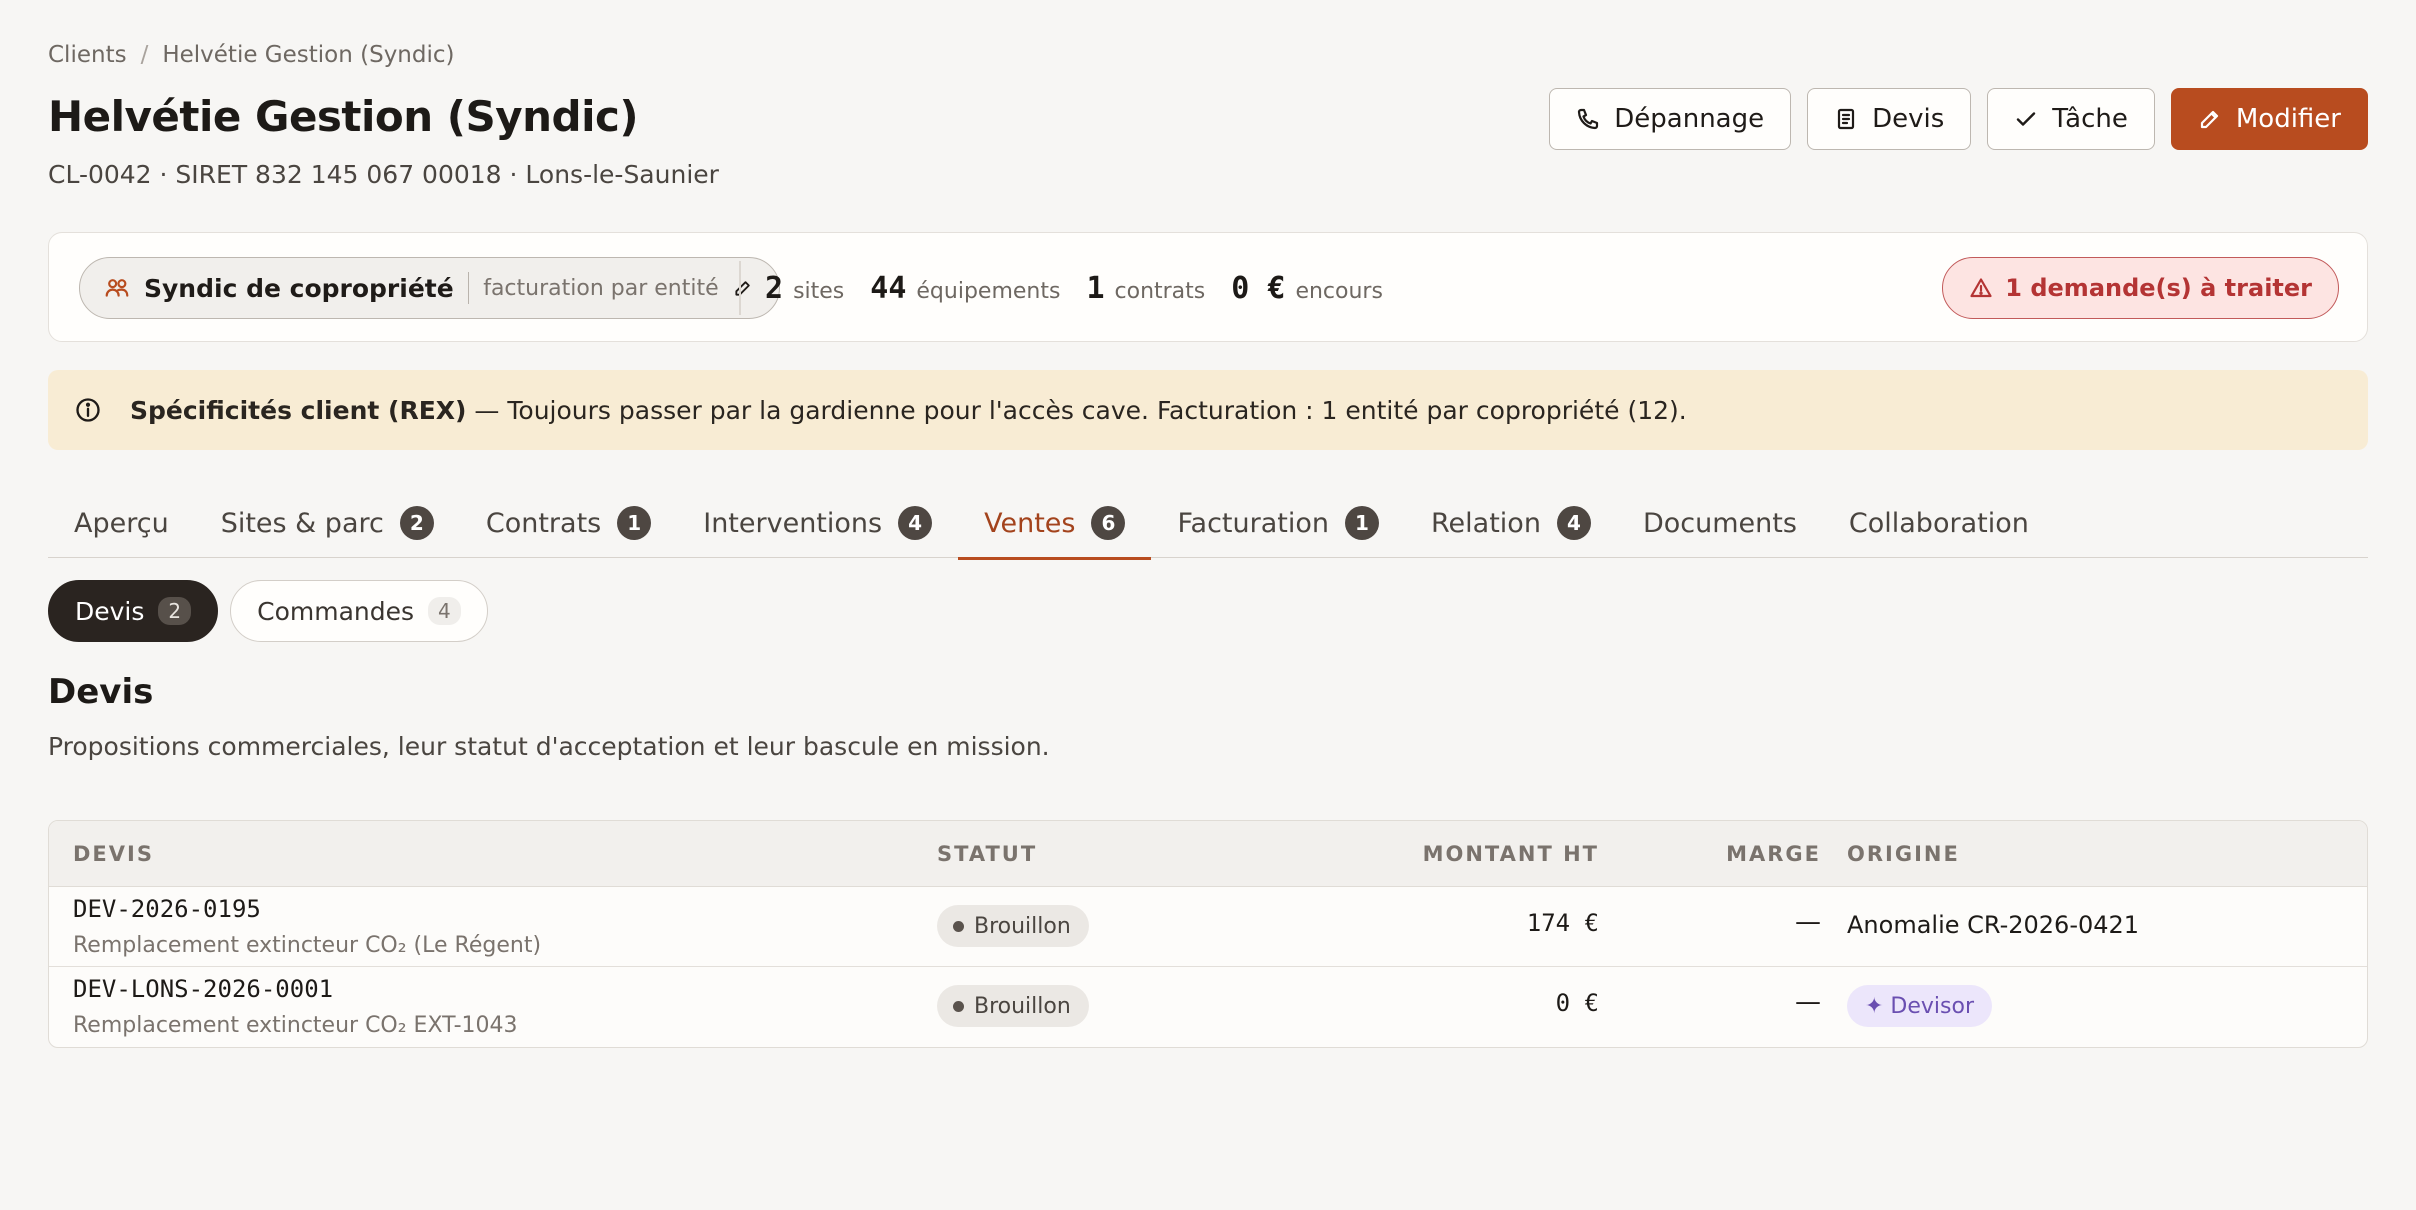 This screenshot has height=1210, width=2416. Describe the element at coordinates (1486, 523) in the screenshot. I see `tab-label: Relation` at that location.